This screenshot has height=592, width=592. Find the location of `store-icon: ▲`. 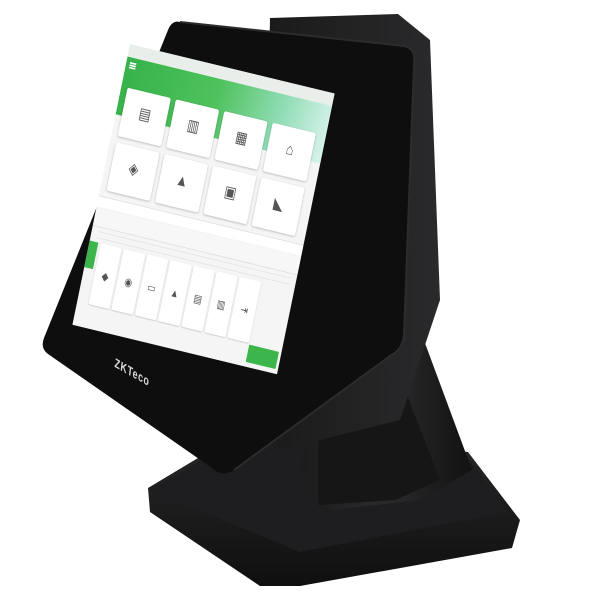

store-icon: ▲ is located at coordinates (175, 293).